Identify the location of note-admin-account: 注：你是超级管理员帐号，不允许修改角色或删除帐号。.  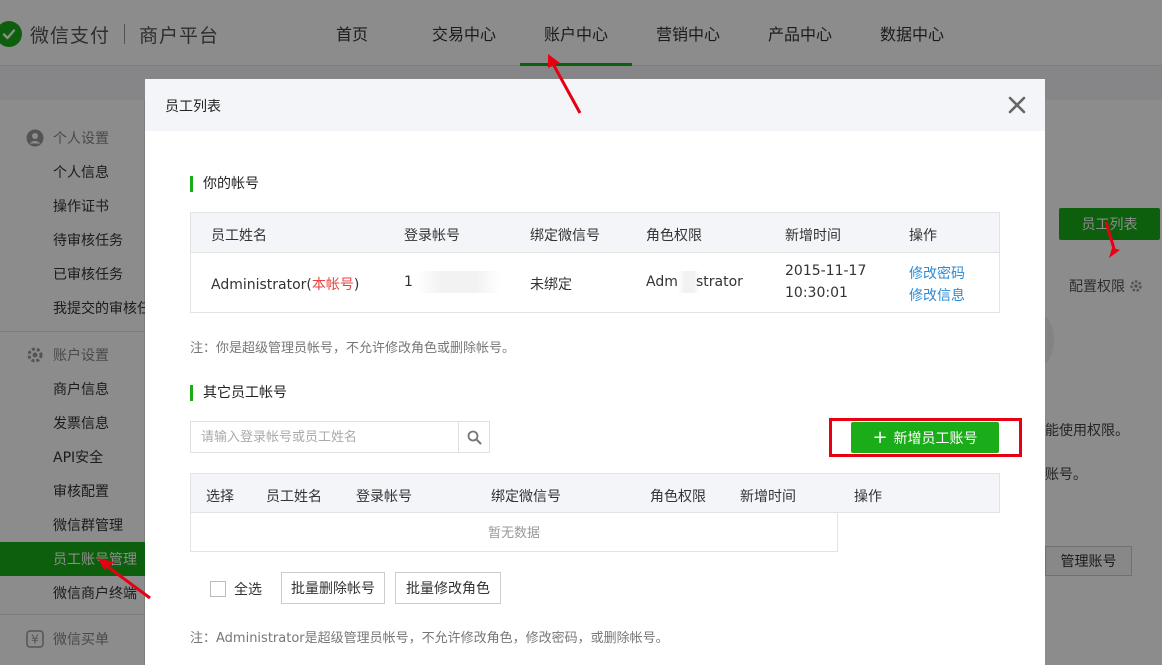
(353, 348).